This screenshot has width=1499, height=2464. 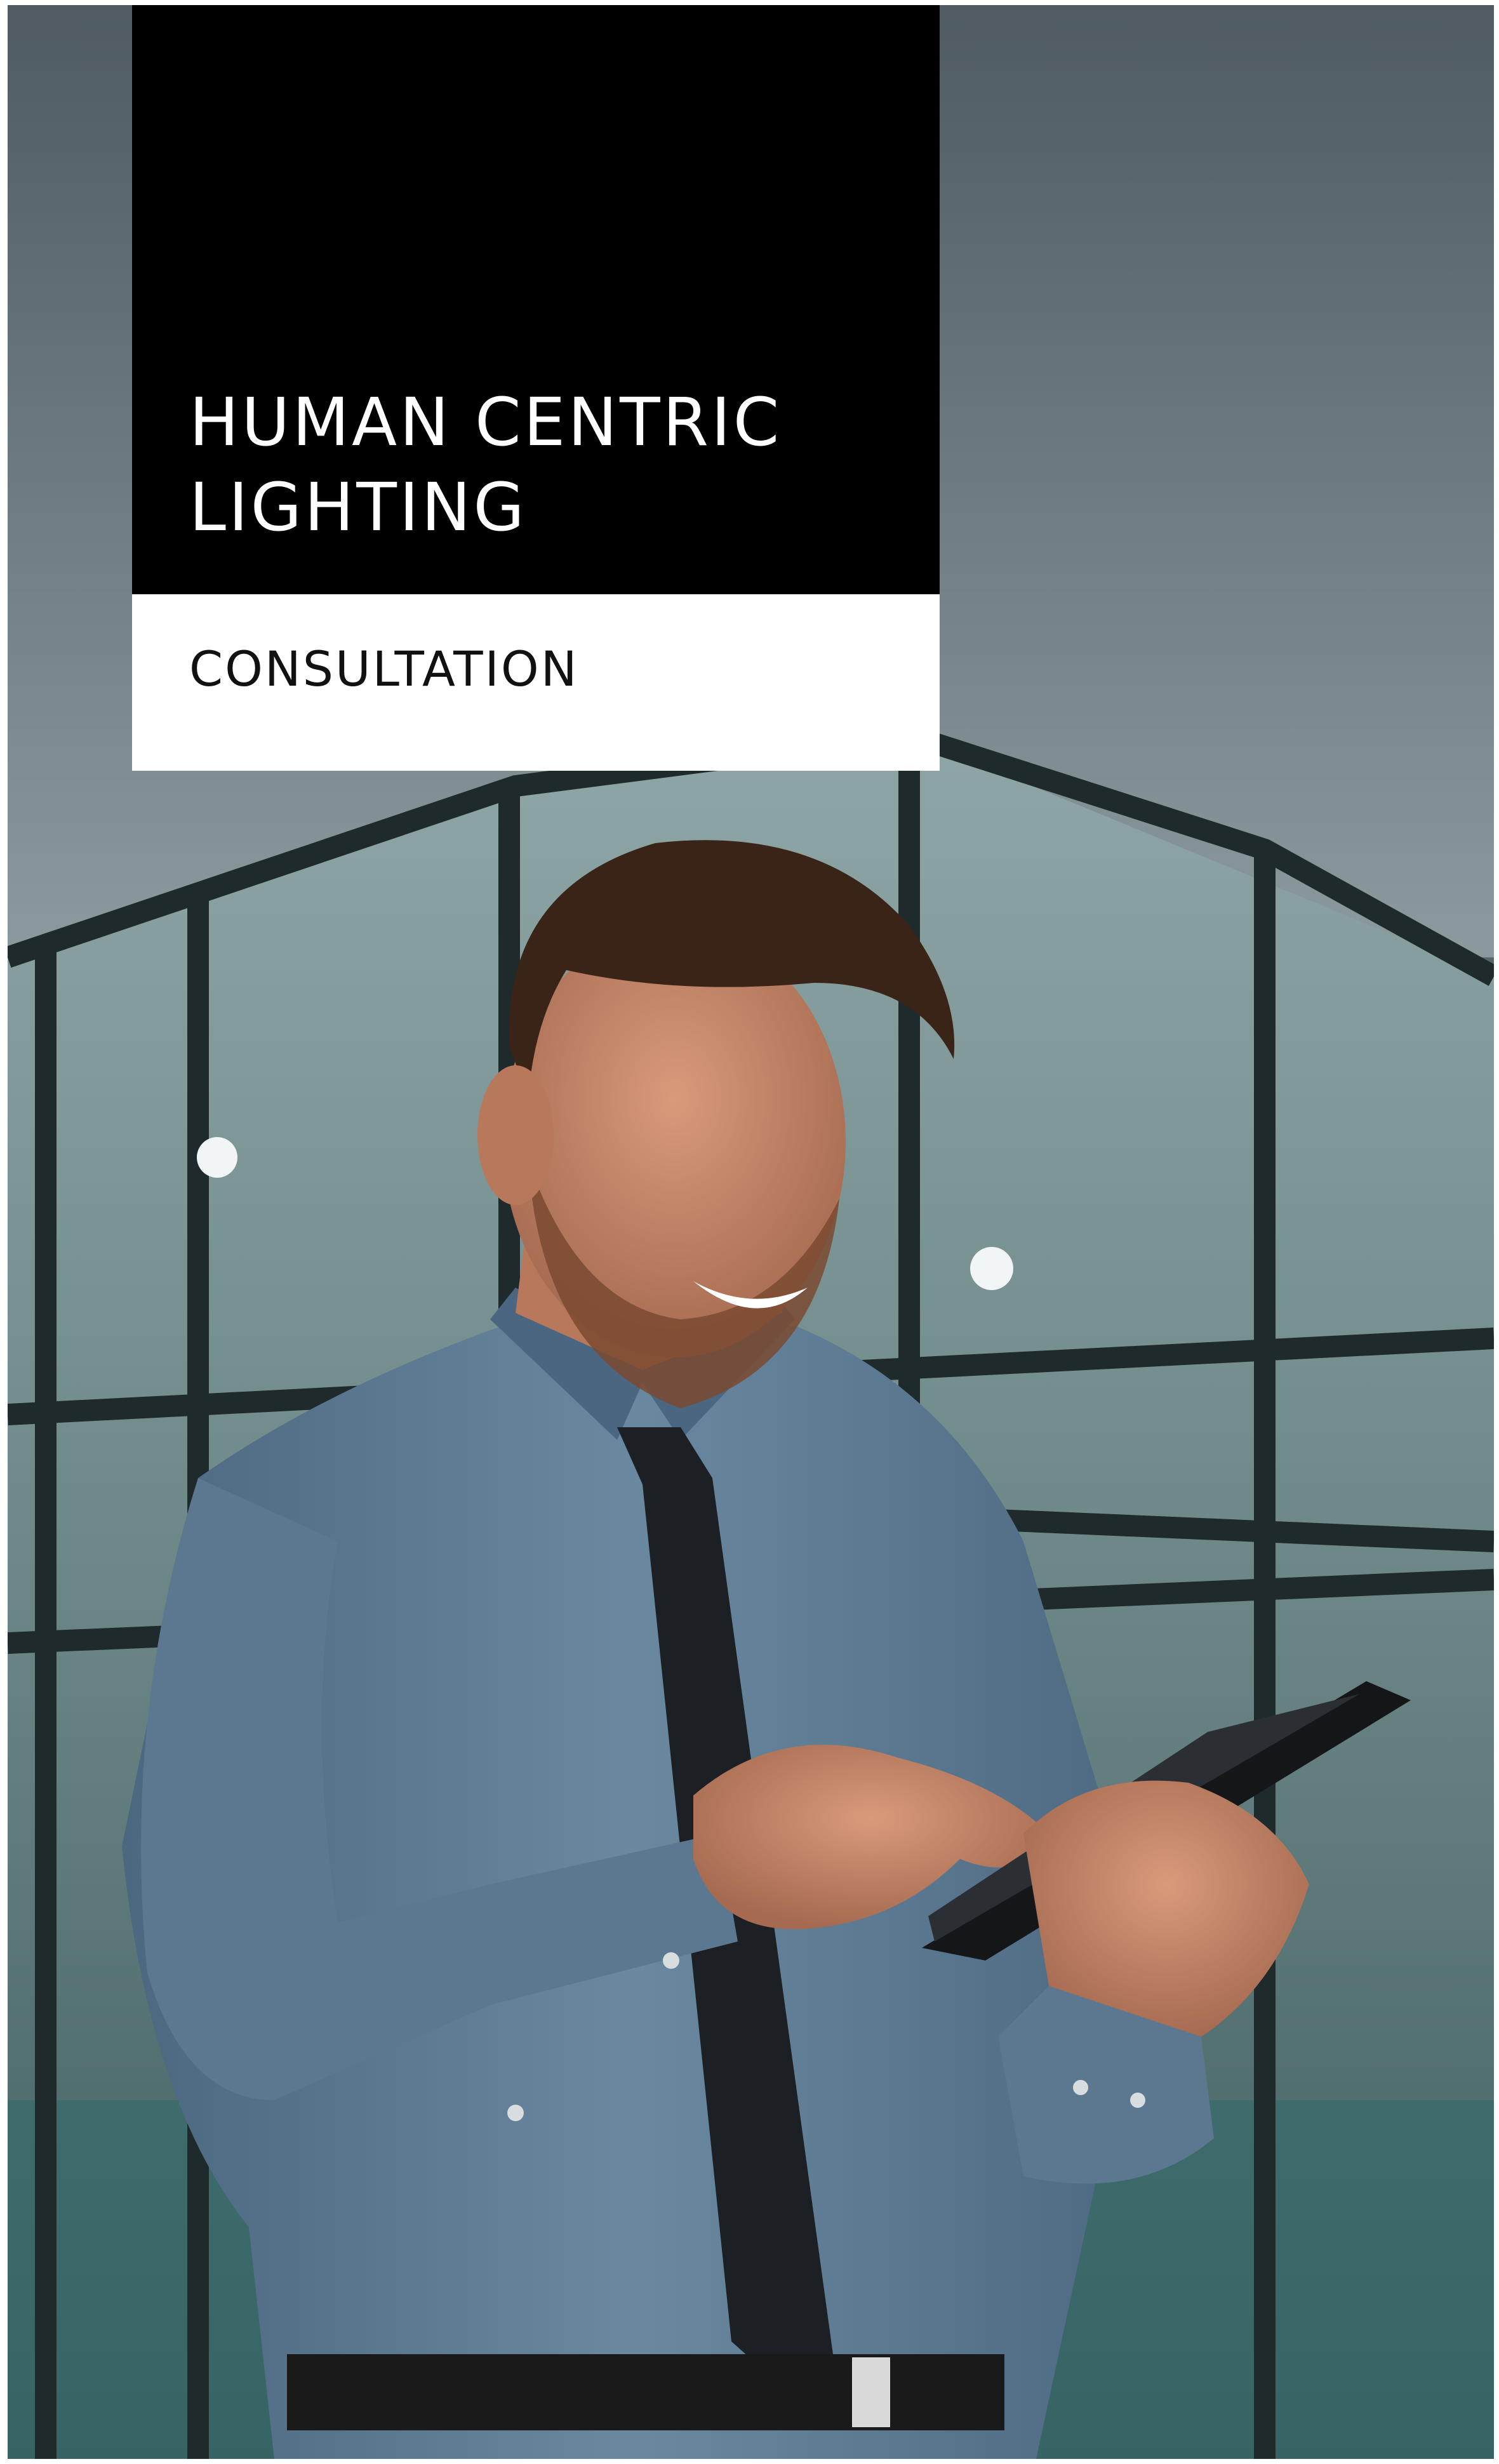 What do you see at coordinates (515, 1135) in the screenshot?
I see `ear` at bounding box center [515, 1135].